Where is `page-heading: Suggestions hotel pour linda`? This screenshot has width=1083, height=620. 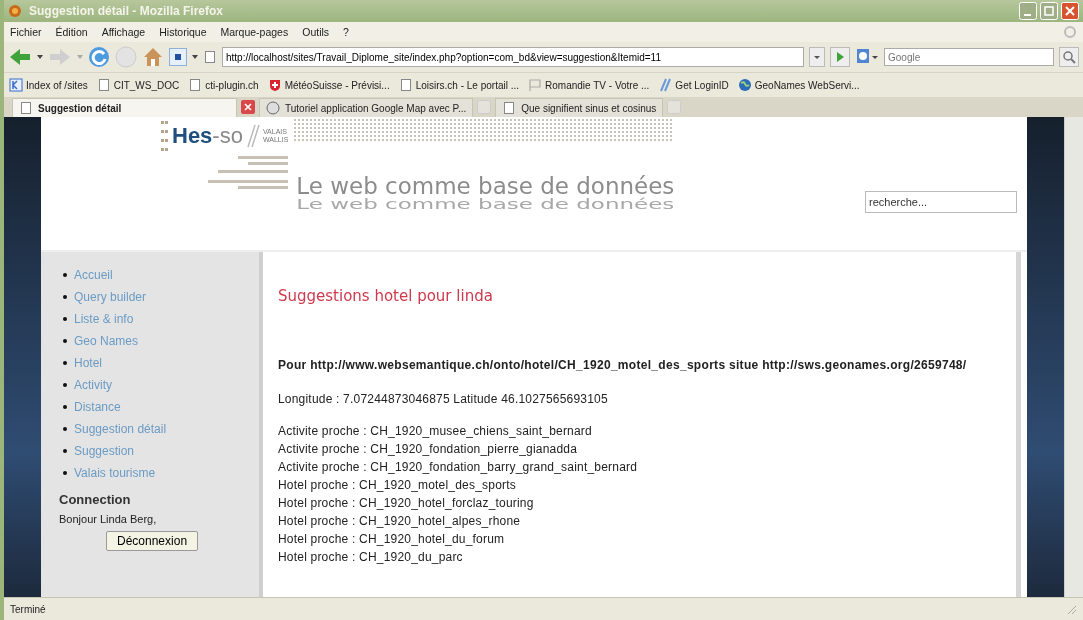
page-heading: Suggestions hotel pour linda is located at coordinates (386, 296).